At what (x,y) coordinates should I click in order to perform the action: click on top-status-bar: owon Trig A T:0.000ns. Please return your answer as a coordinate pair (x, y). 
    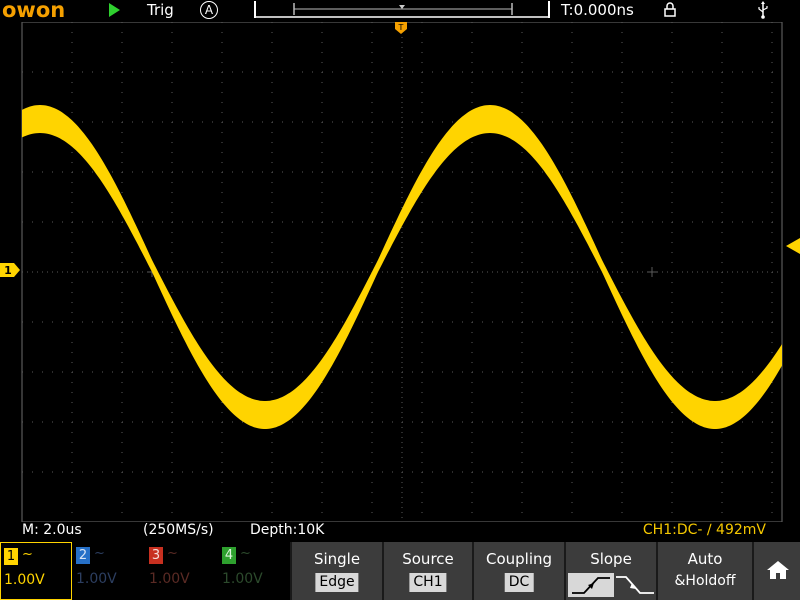
    Looking at the image, I should click on (400, 11).